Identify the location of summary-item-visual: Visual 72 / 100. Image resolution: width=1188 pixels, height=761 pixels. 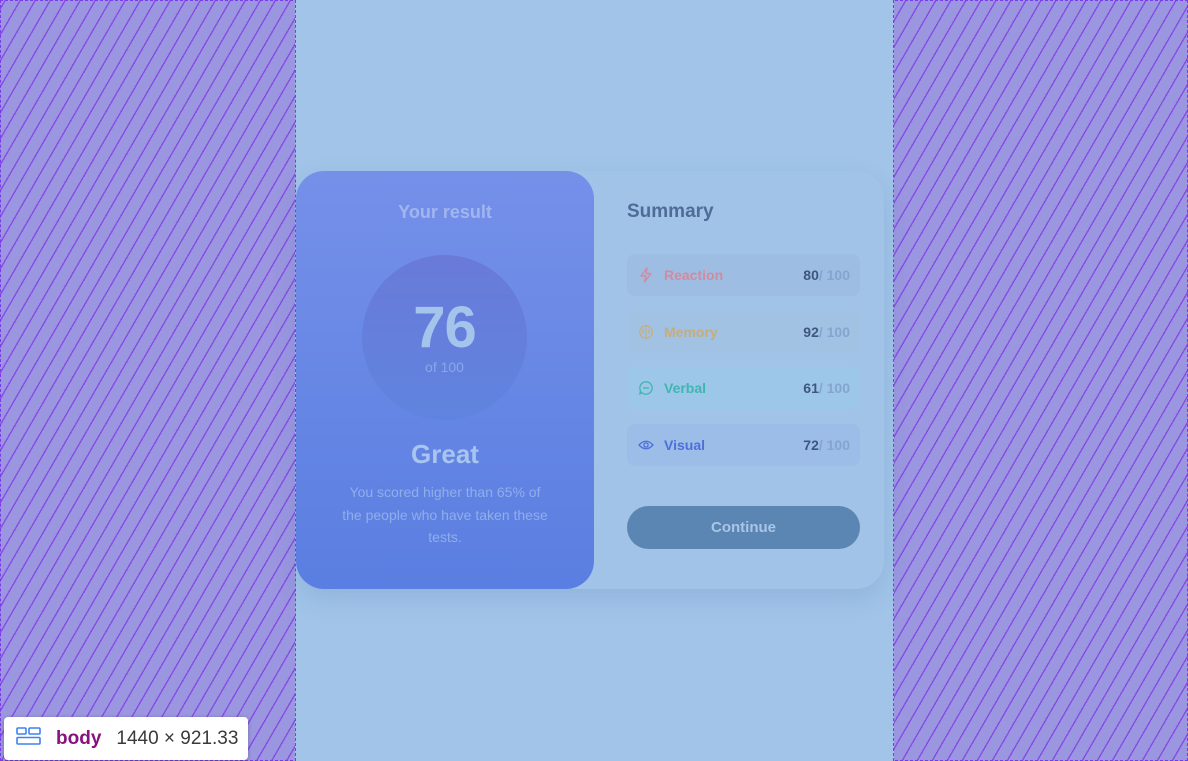
(743, 445).